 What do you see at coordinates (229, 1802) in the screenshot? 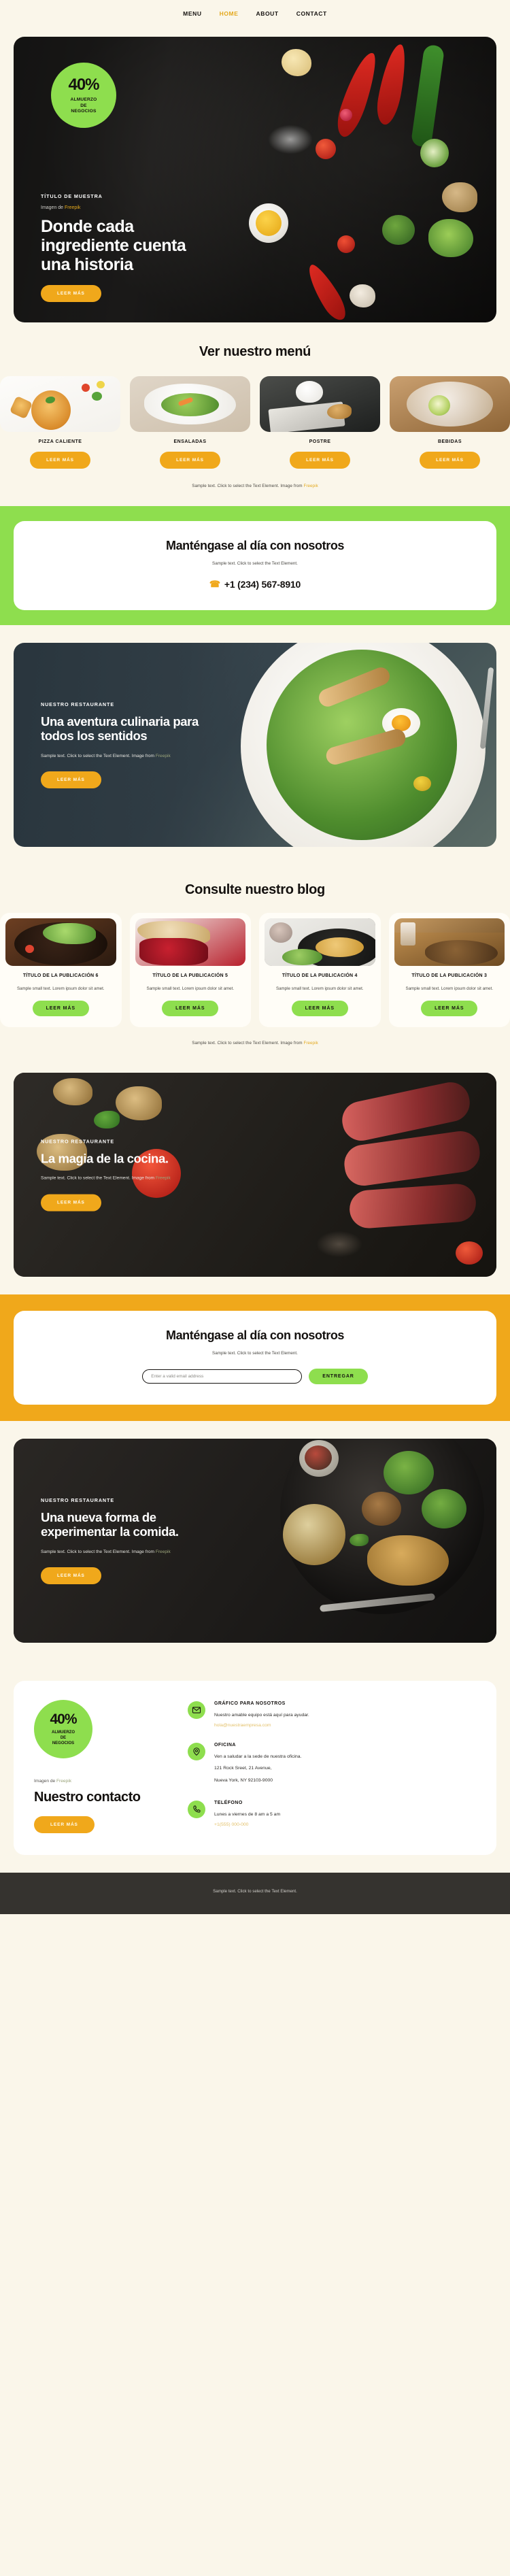
I see `contact-phone-title: TELÉFONO` at bounding box center [229, 1802].